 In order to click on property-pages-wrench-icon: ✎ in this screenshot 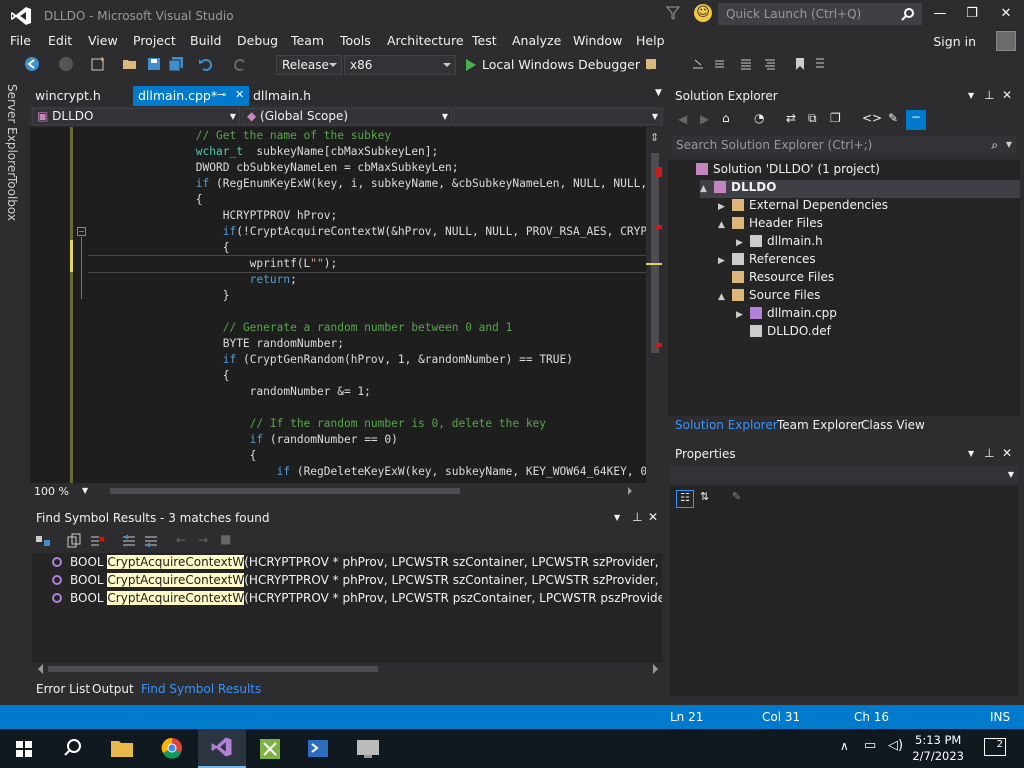, I will do `click(736, 496)`.